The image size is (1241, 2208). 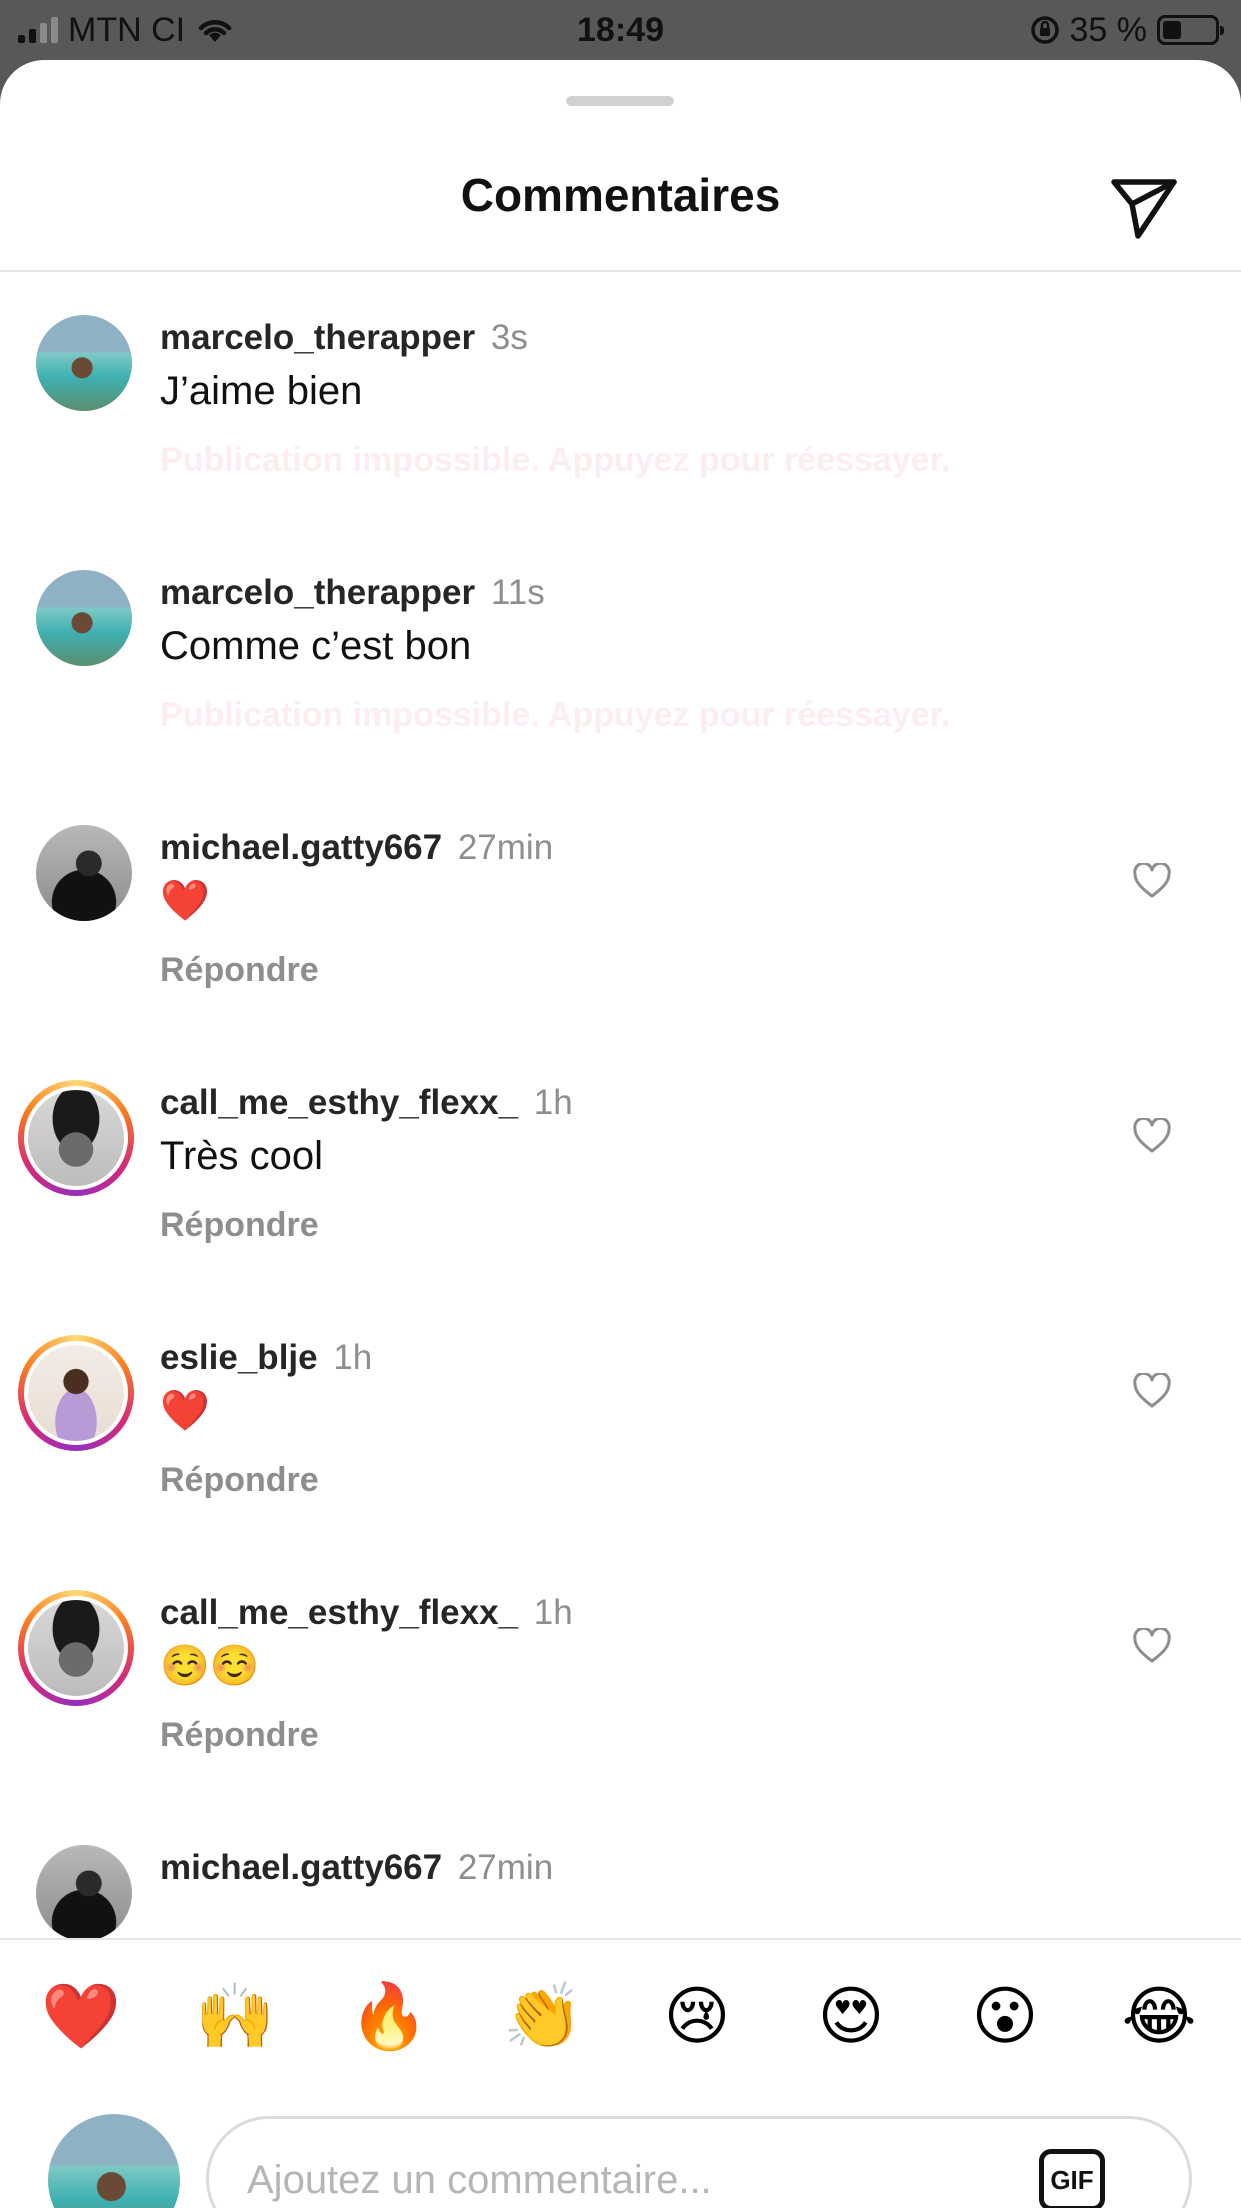 What do you see at coordinates (1044, 30) in the screenshot?
I see `orientation-lock-icon` at bounding box center [1044, 30].